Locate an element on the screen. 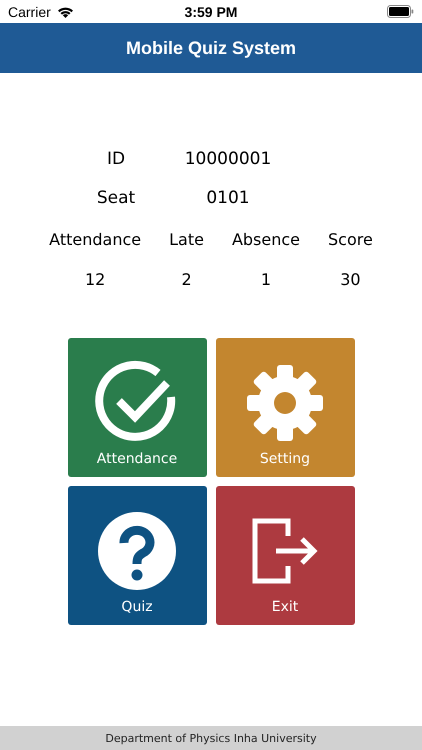 This screenshot has width=422, height=750. stat-label: Attendance is located at coordinates (95, 239).